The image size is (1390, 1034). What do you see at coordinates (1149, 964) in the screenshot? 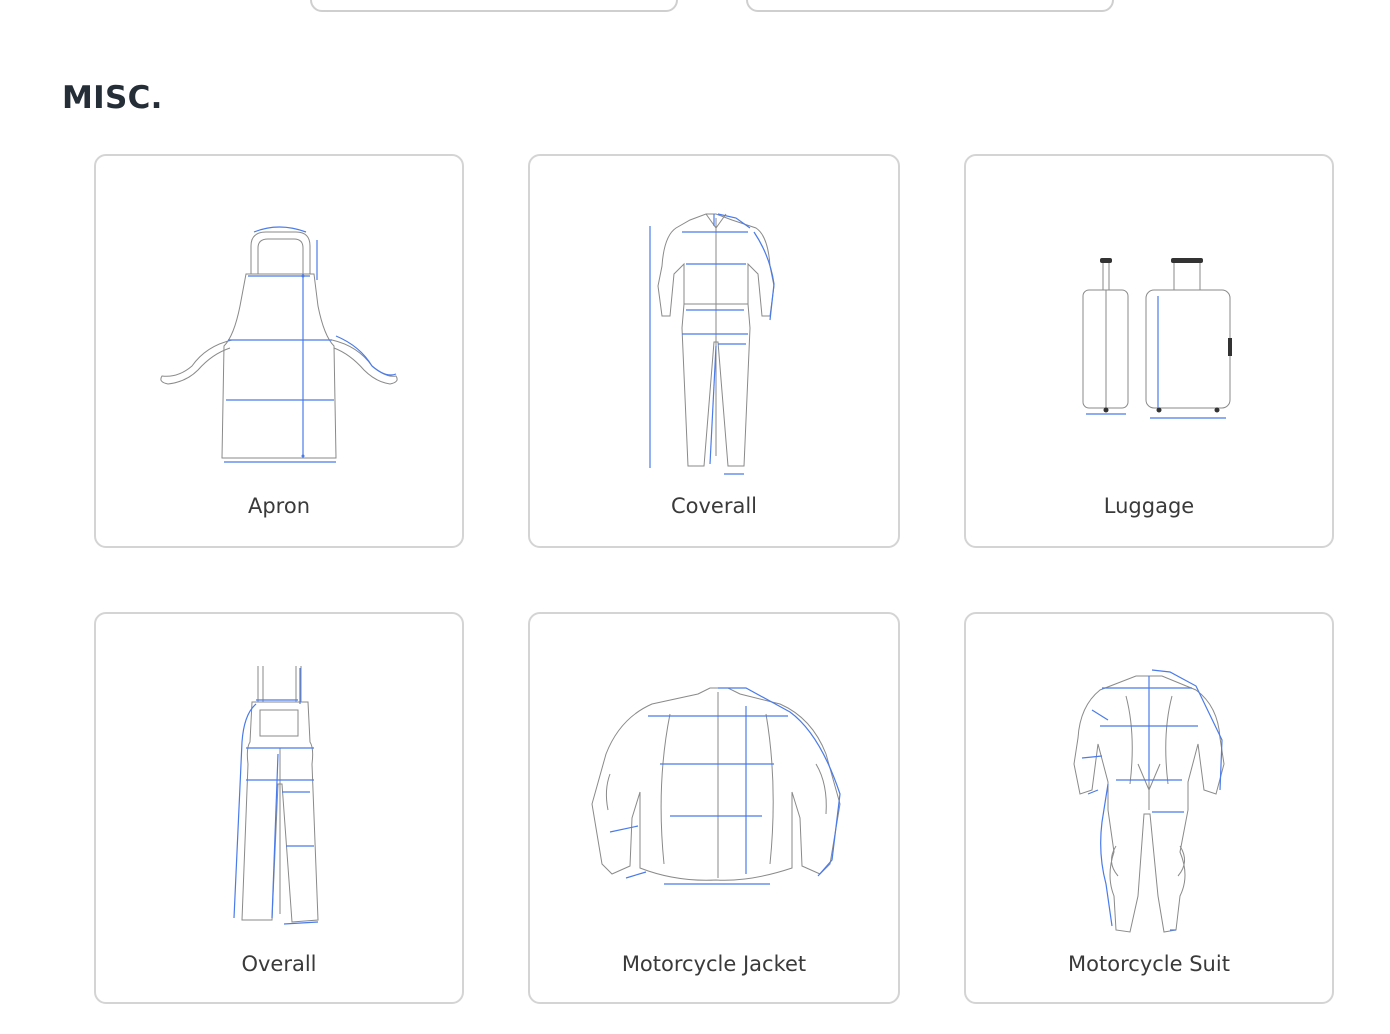
I see `item-label: Motorcycle Suit` at bounding box center [1149, 964].